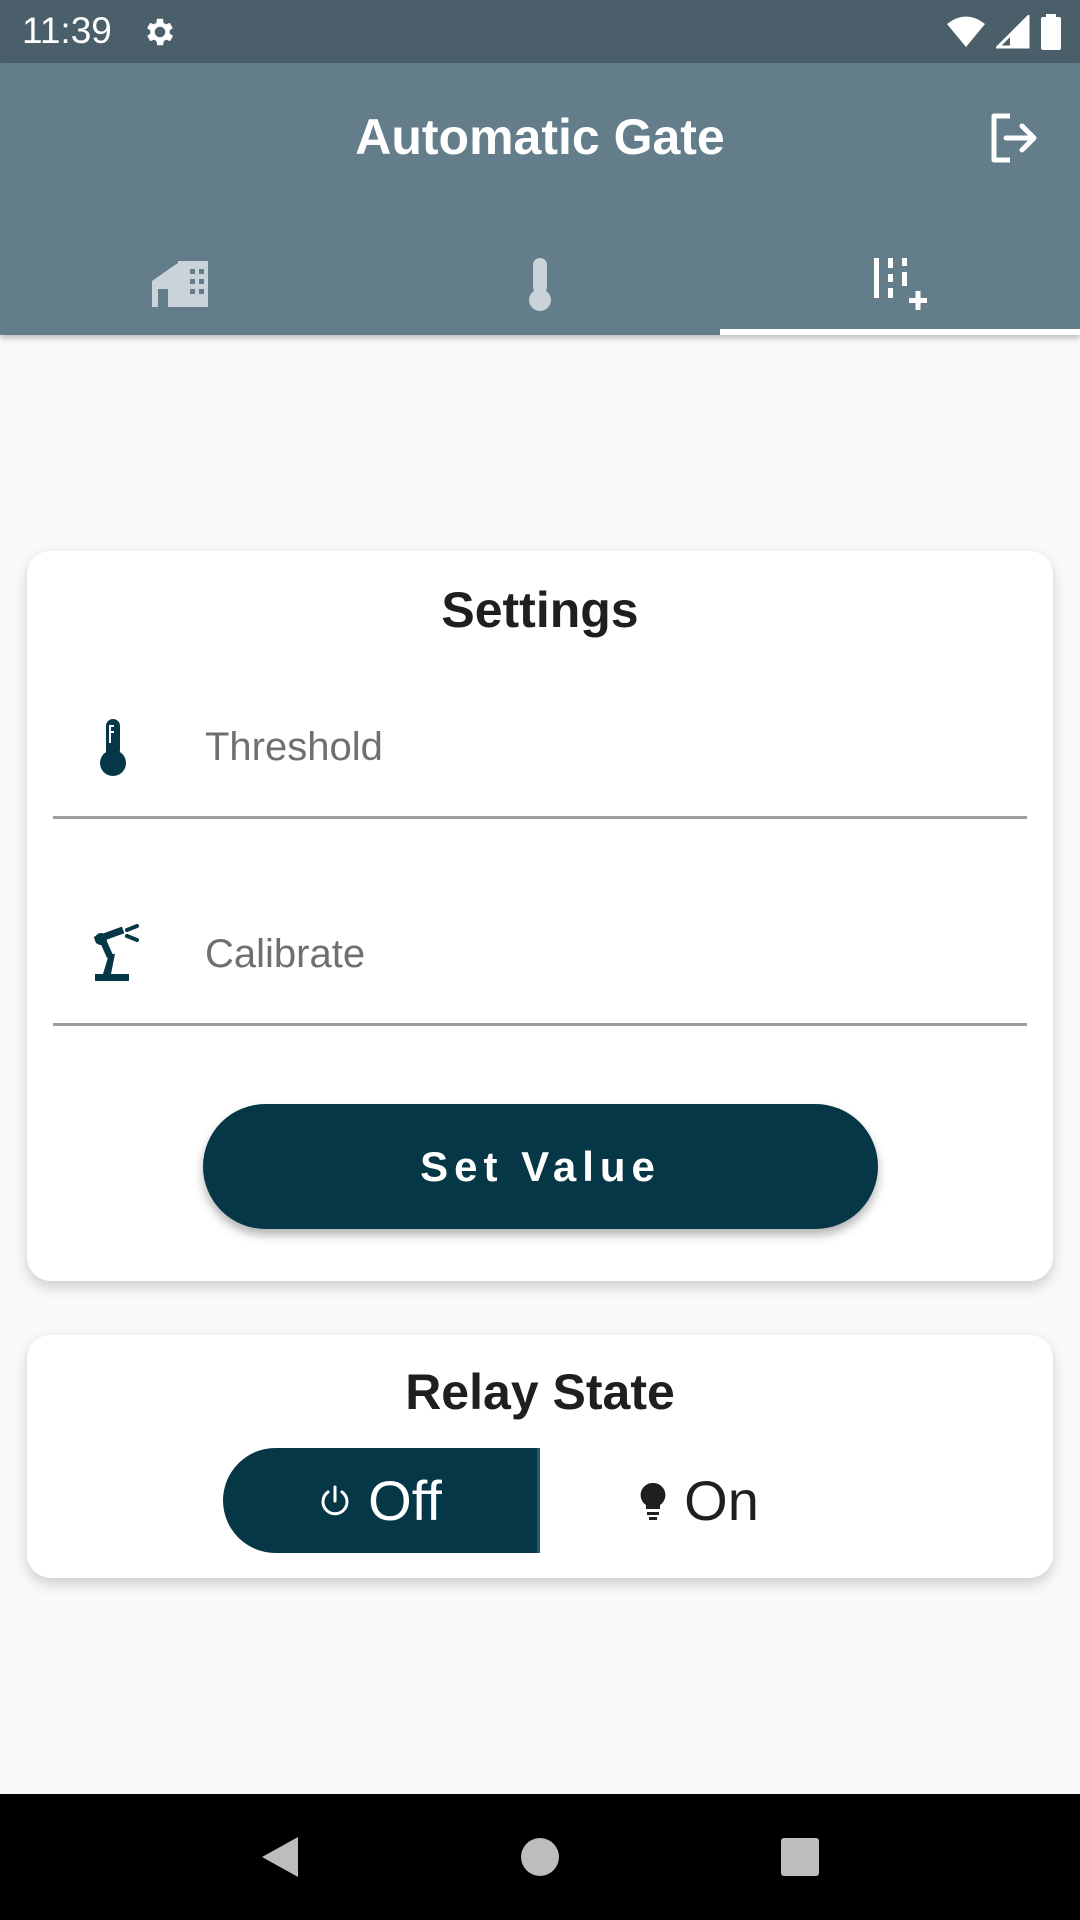 The image size is (1080, 1920). I want to click on home-button, so click(540, 1857).